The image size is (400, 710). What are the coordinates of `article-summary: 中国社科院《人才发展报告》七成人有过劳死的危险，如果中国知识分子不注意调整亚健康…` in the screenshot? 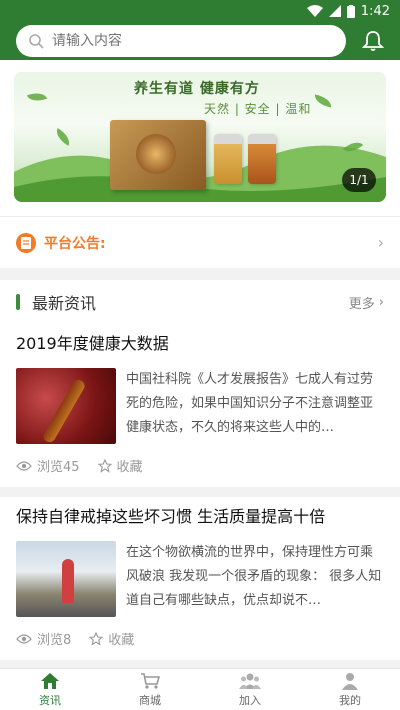 It's located at (250, 403).